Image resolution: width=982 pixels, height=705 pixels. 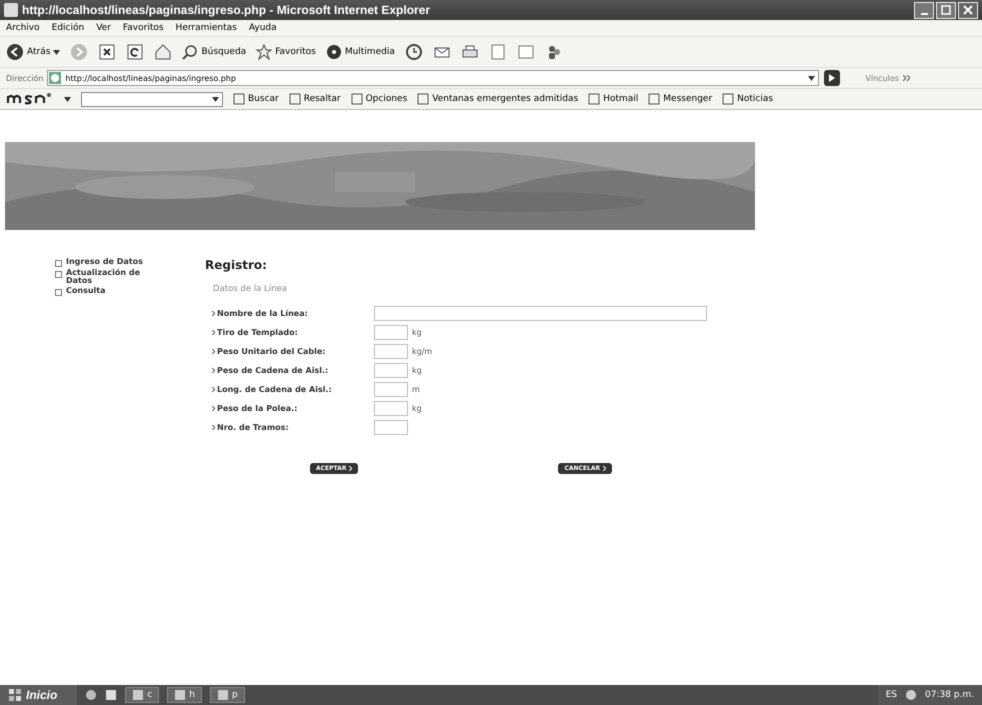 I want to click on language-indicator: ES, so click(x=891, y=695).